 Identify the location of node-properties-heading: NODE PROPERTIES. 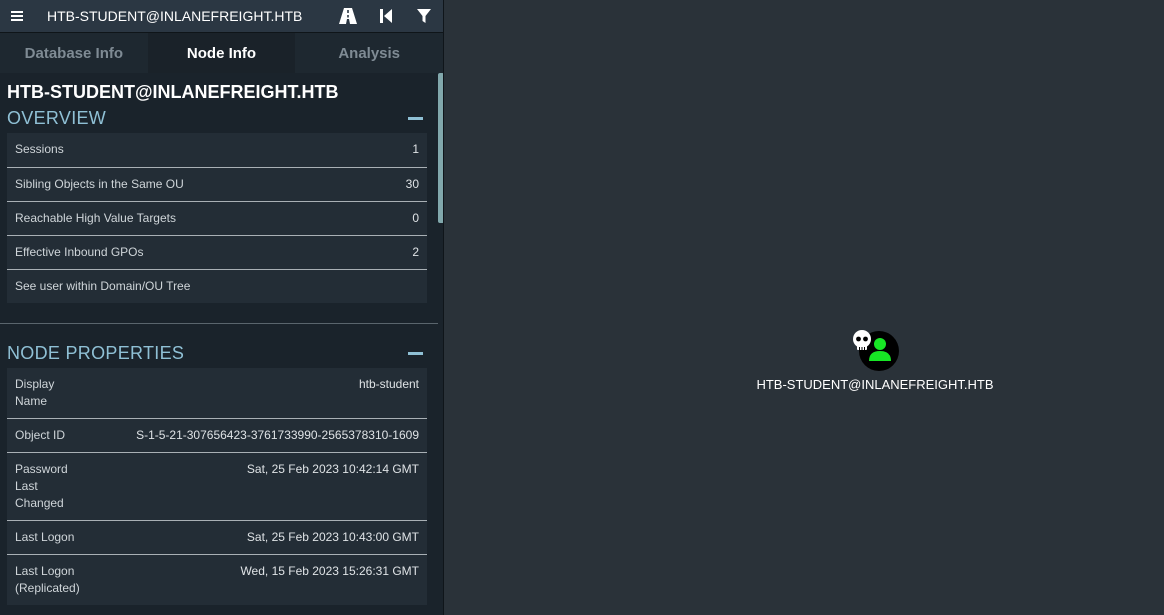
(96, 352).